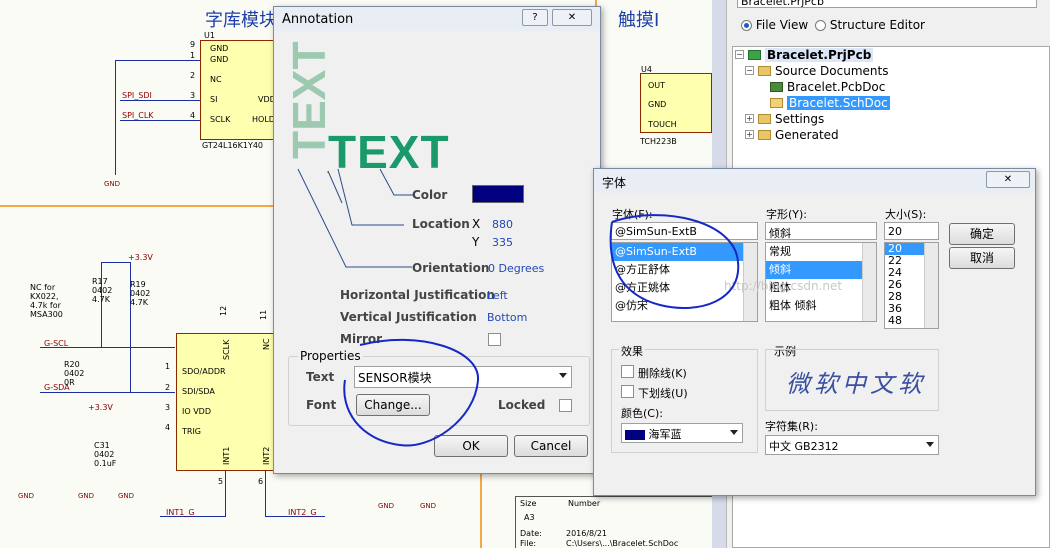 The image size is (1050, 548). I want to click on sensor-pin-num-3: 3, so click(168, 407).